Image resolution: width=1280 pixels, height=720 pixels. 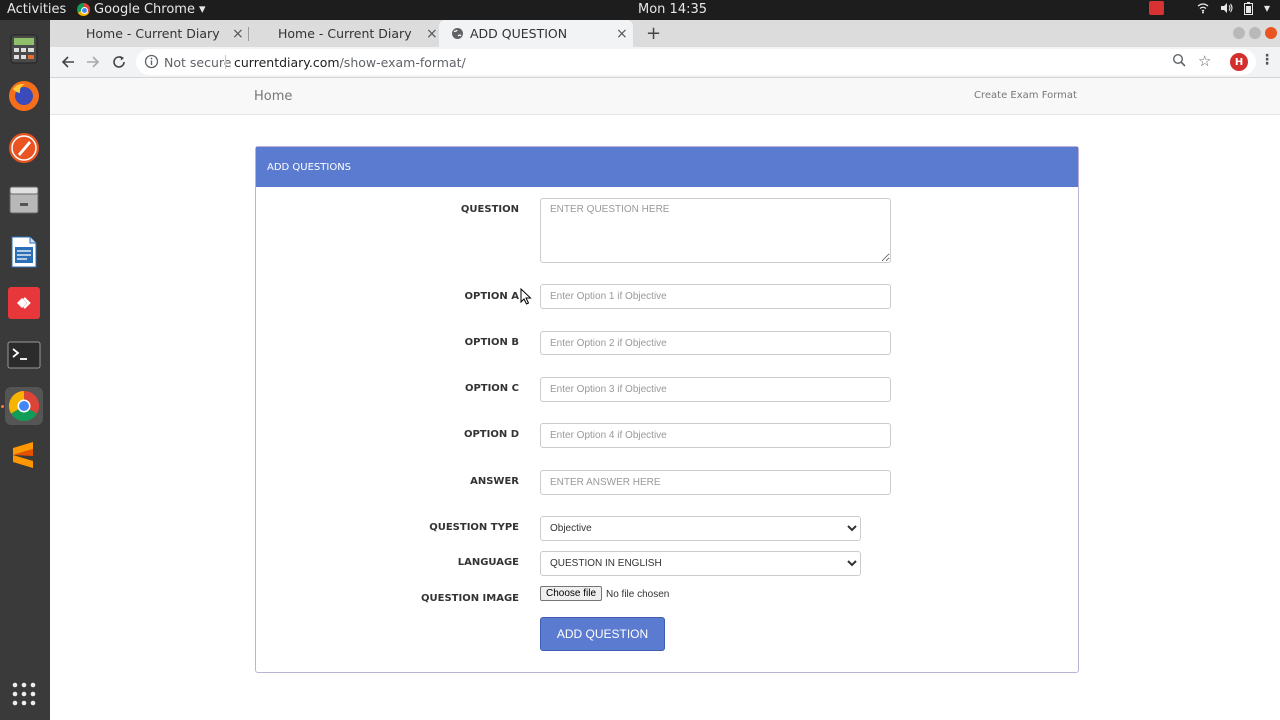 I want to click on power-menu-chevron-icon: ▾, so click(x=1266, y=8).